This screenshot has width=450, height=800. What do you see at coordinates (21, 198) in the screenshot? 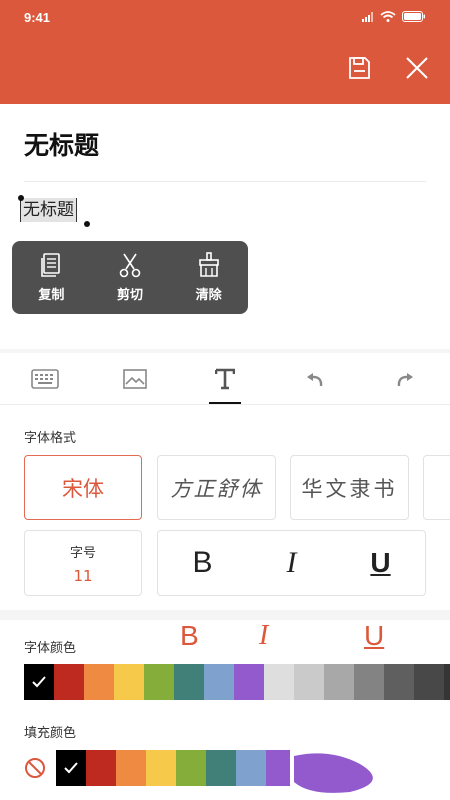
I see `selection-start-handle` at bounding box center [21, 198].